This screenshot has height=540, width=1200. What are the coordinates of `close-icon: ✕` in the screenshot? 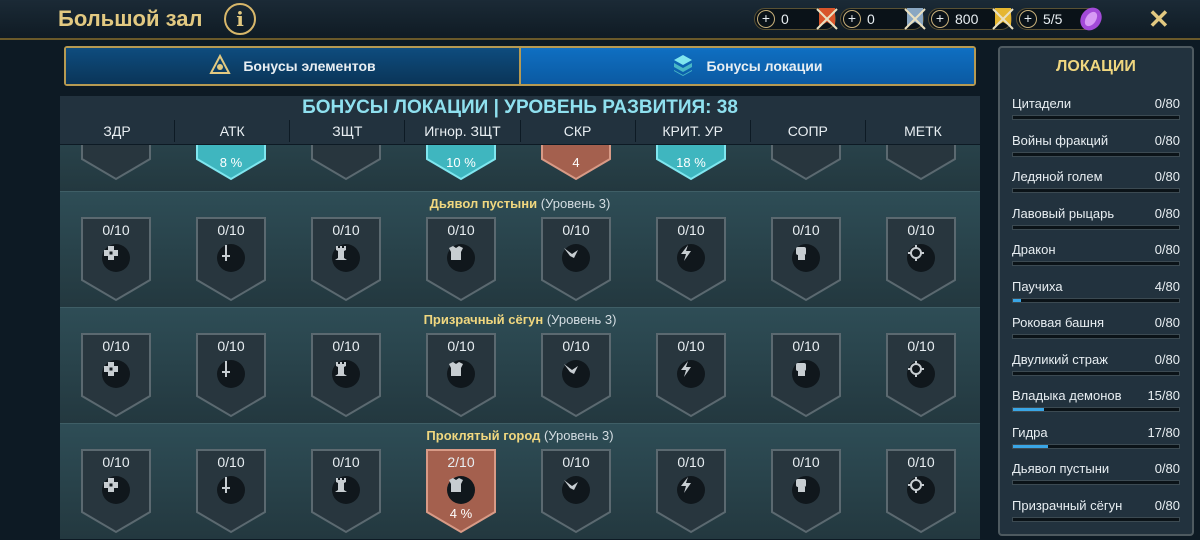 It's located at (1159, 19).